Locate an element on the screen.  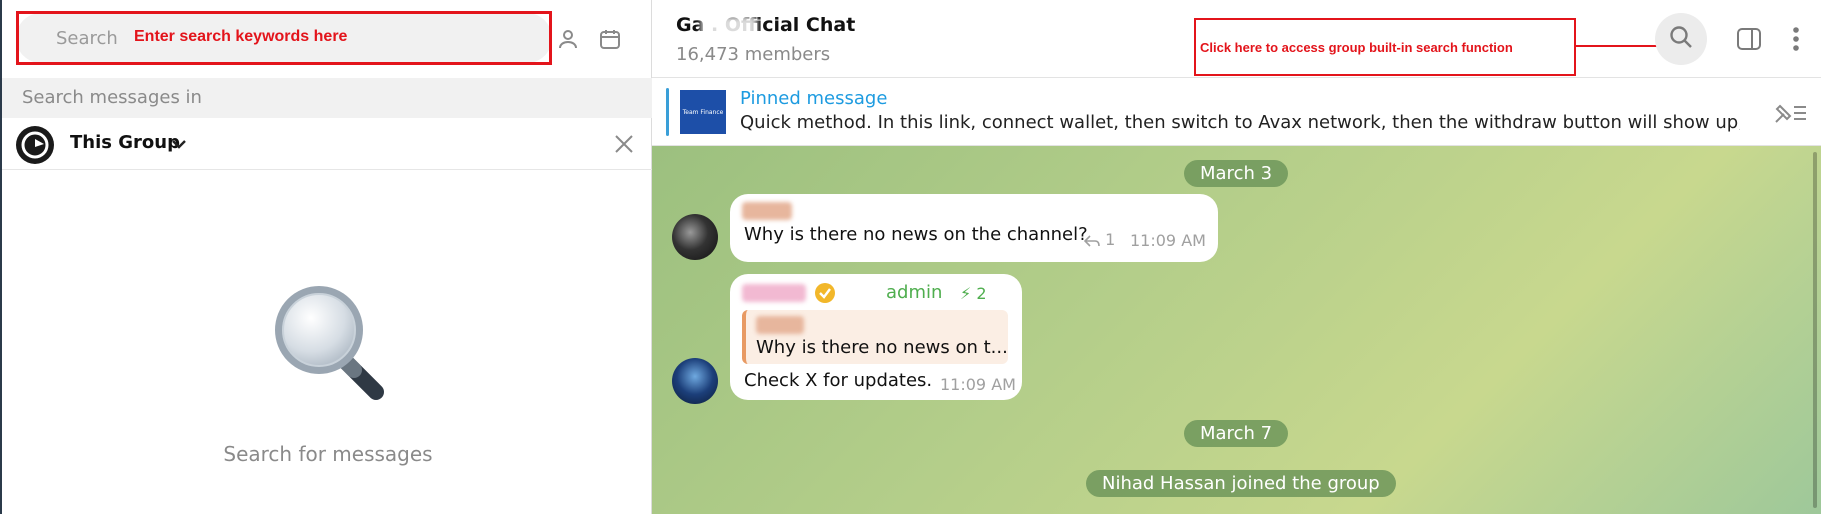
pinned-thumbnail: Team Finance is located at coordinates (703, 112).